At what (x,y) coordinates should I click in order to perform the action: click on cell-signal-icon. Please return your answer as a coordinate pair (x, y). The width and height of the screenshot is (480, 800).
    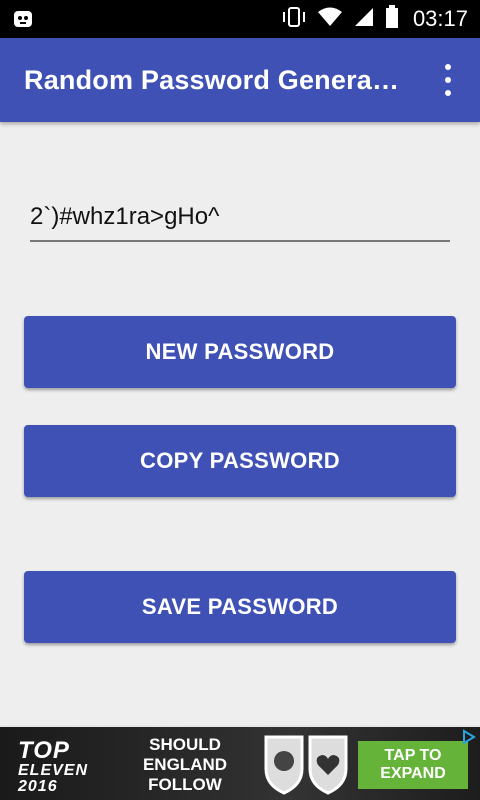
    Looking at the image, I should click on (364, 19).